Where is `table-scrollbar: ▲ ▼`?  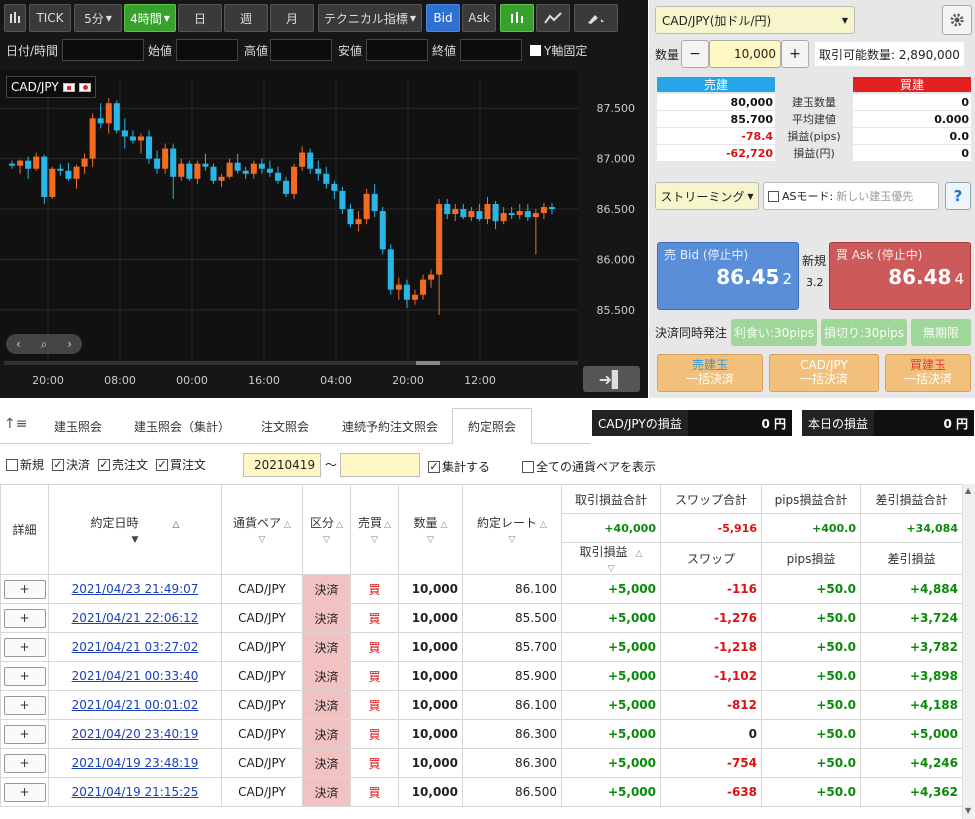 table-scrollbar: ▲ ▼ is located at coordinates (968, 651).